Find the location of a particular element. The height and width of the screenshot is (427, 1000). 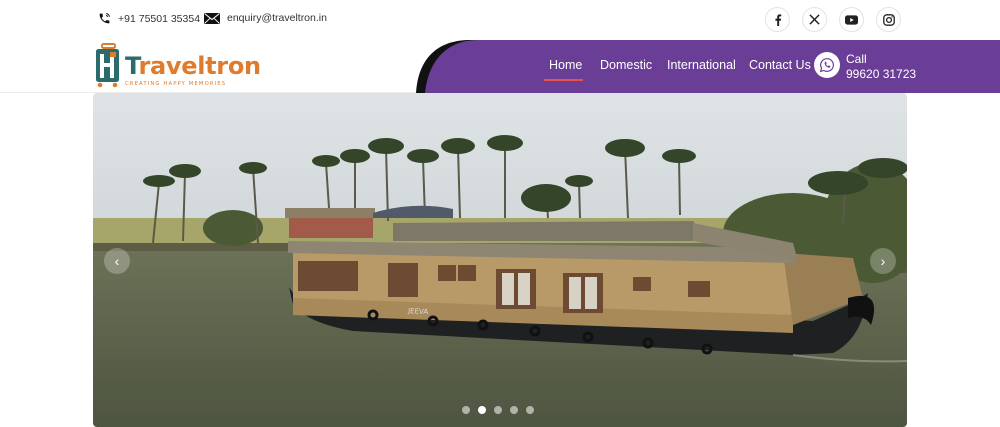

slider-pagination is located at coordinates (498, 410).